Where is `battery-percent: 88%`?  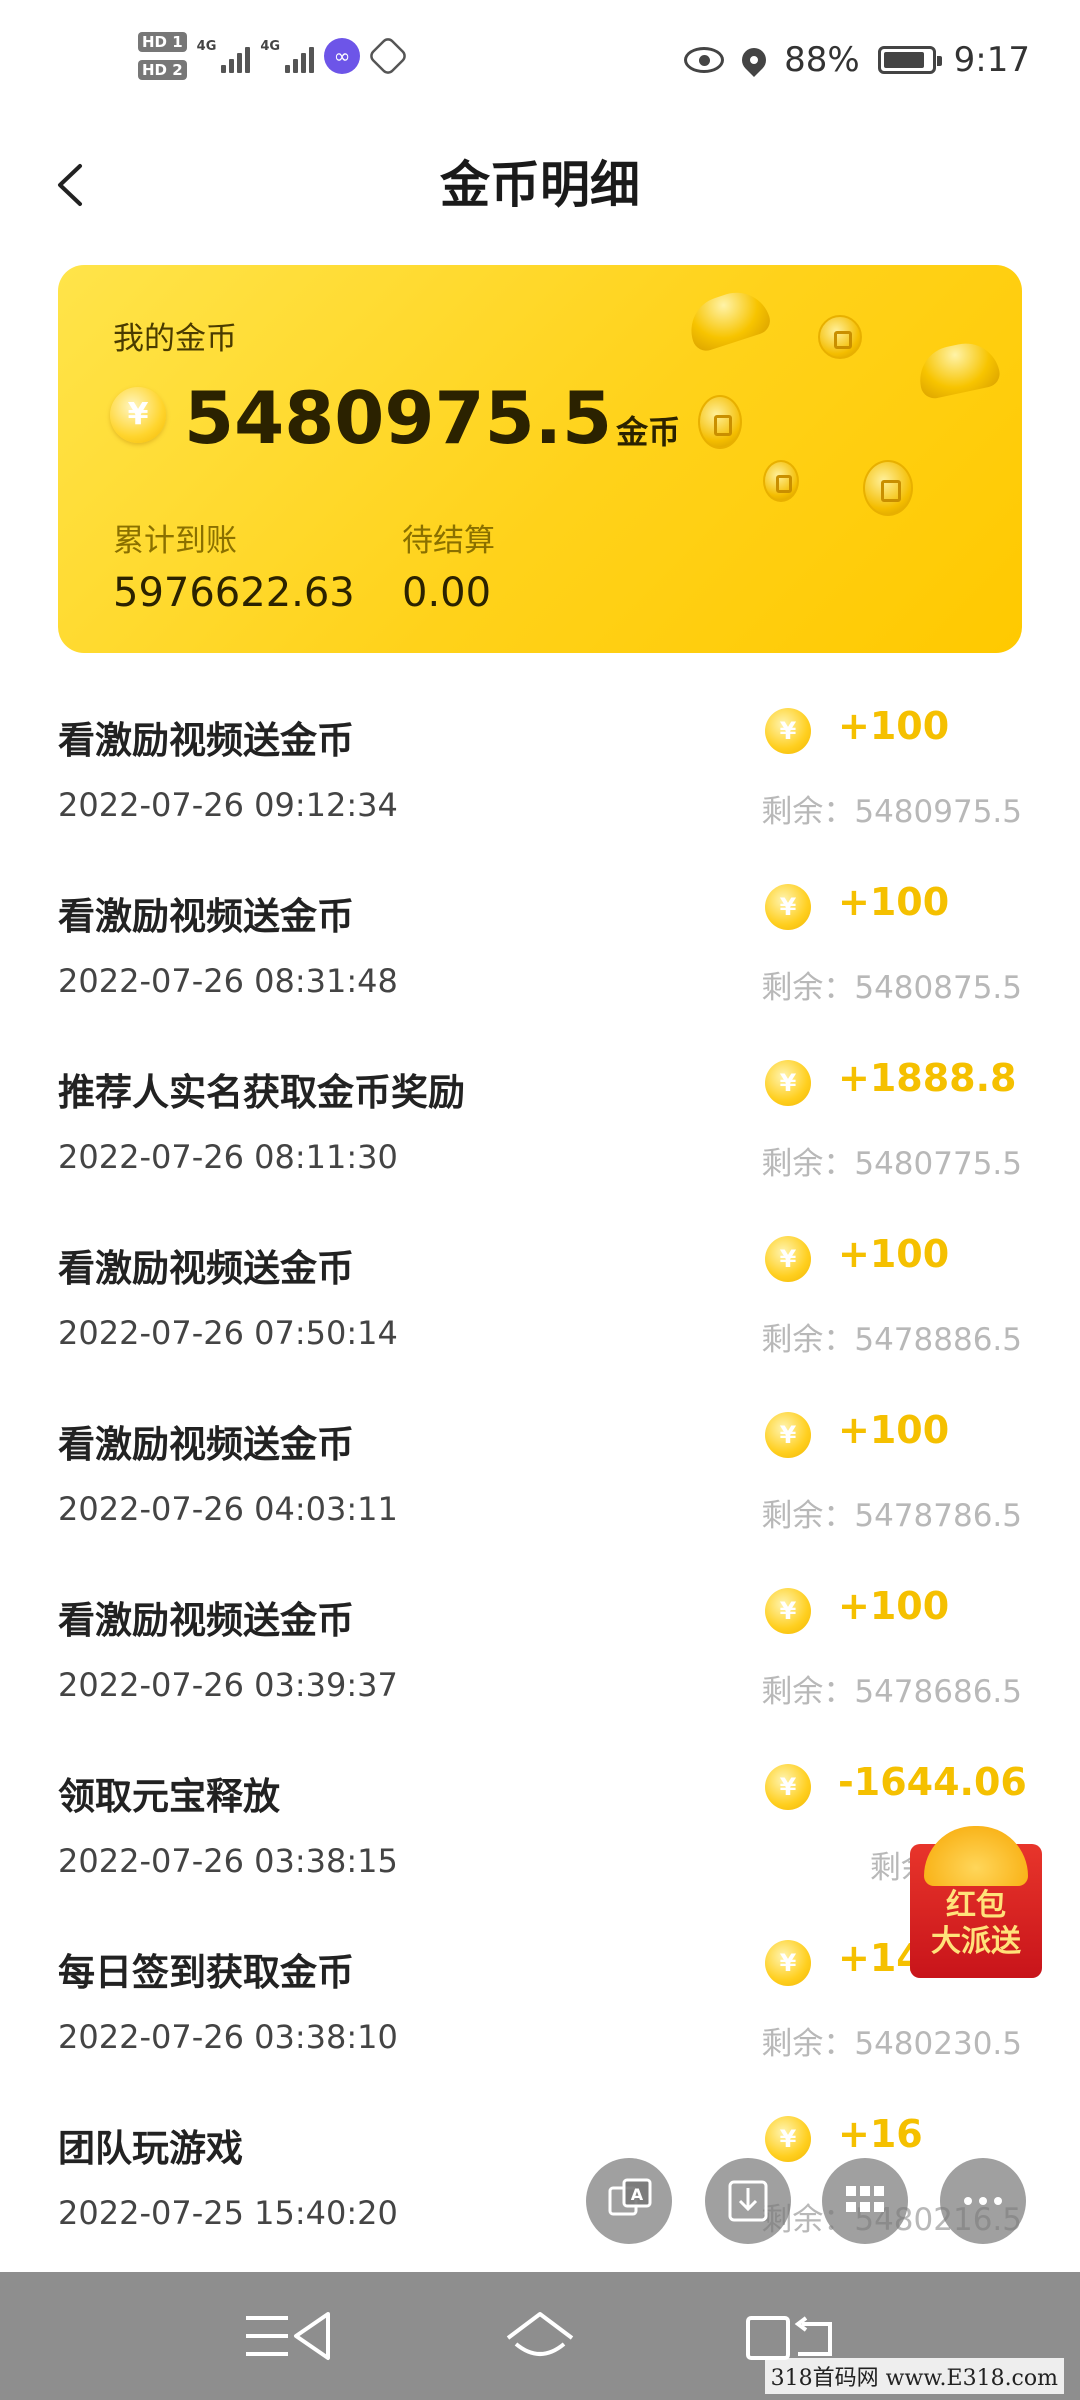
battery-percent: 88% is located at coordinates (822, 60).